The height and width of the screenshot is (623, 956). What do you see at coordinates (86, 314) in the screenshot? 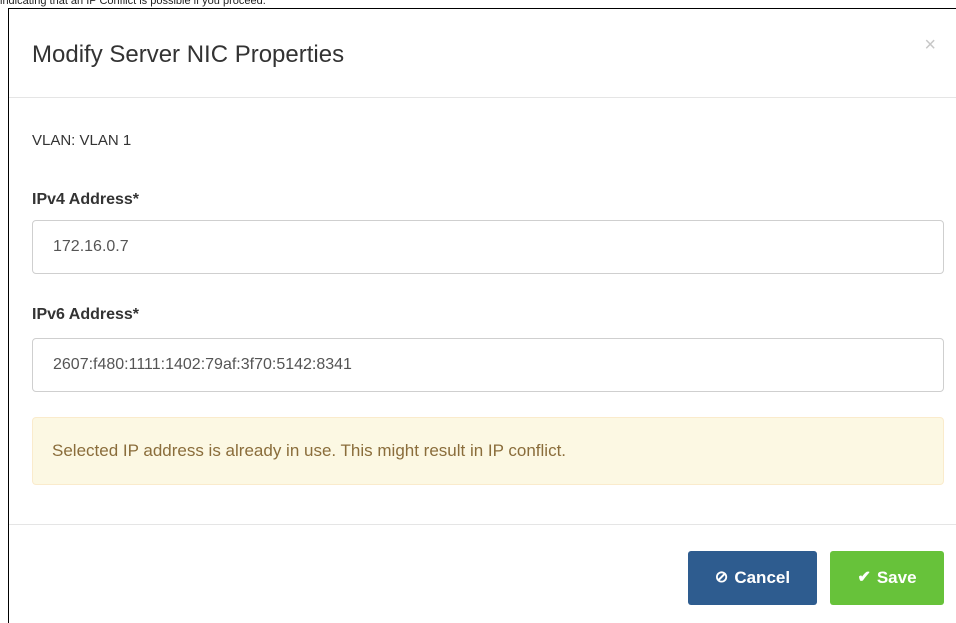
I see `ipv6-label: IPv6 Address*` at bounding box center [86, 314].